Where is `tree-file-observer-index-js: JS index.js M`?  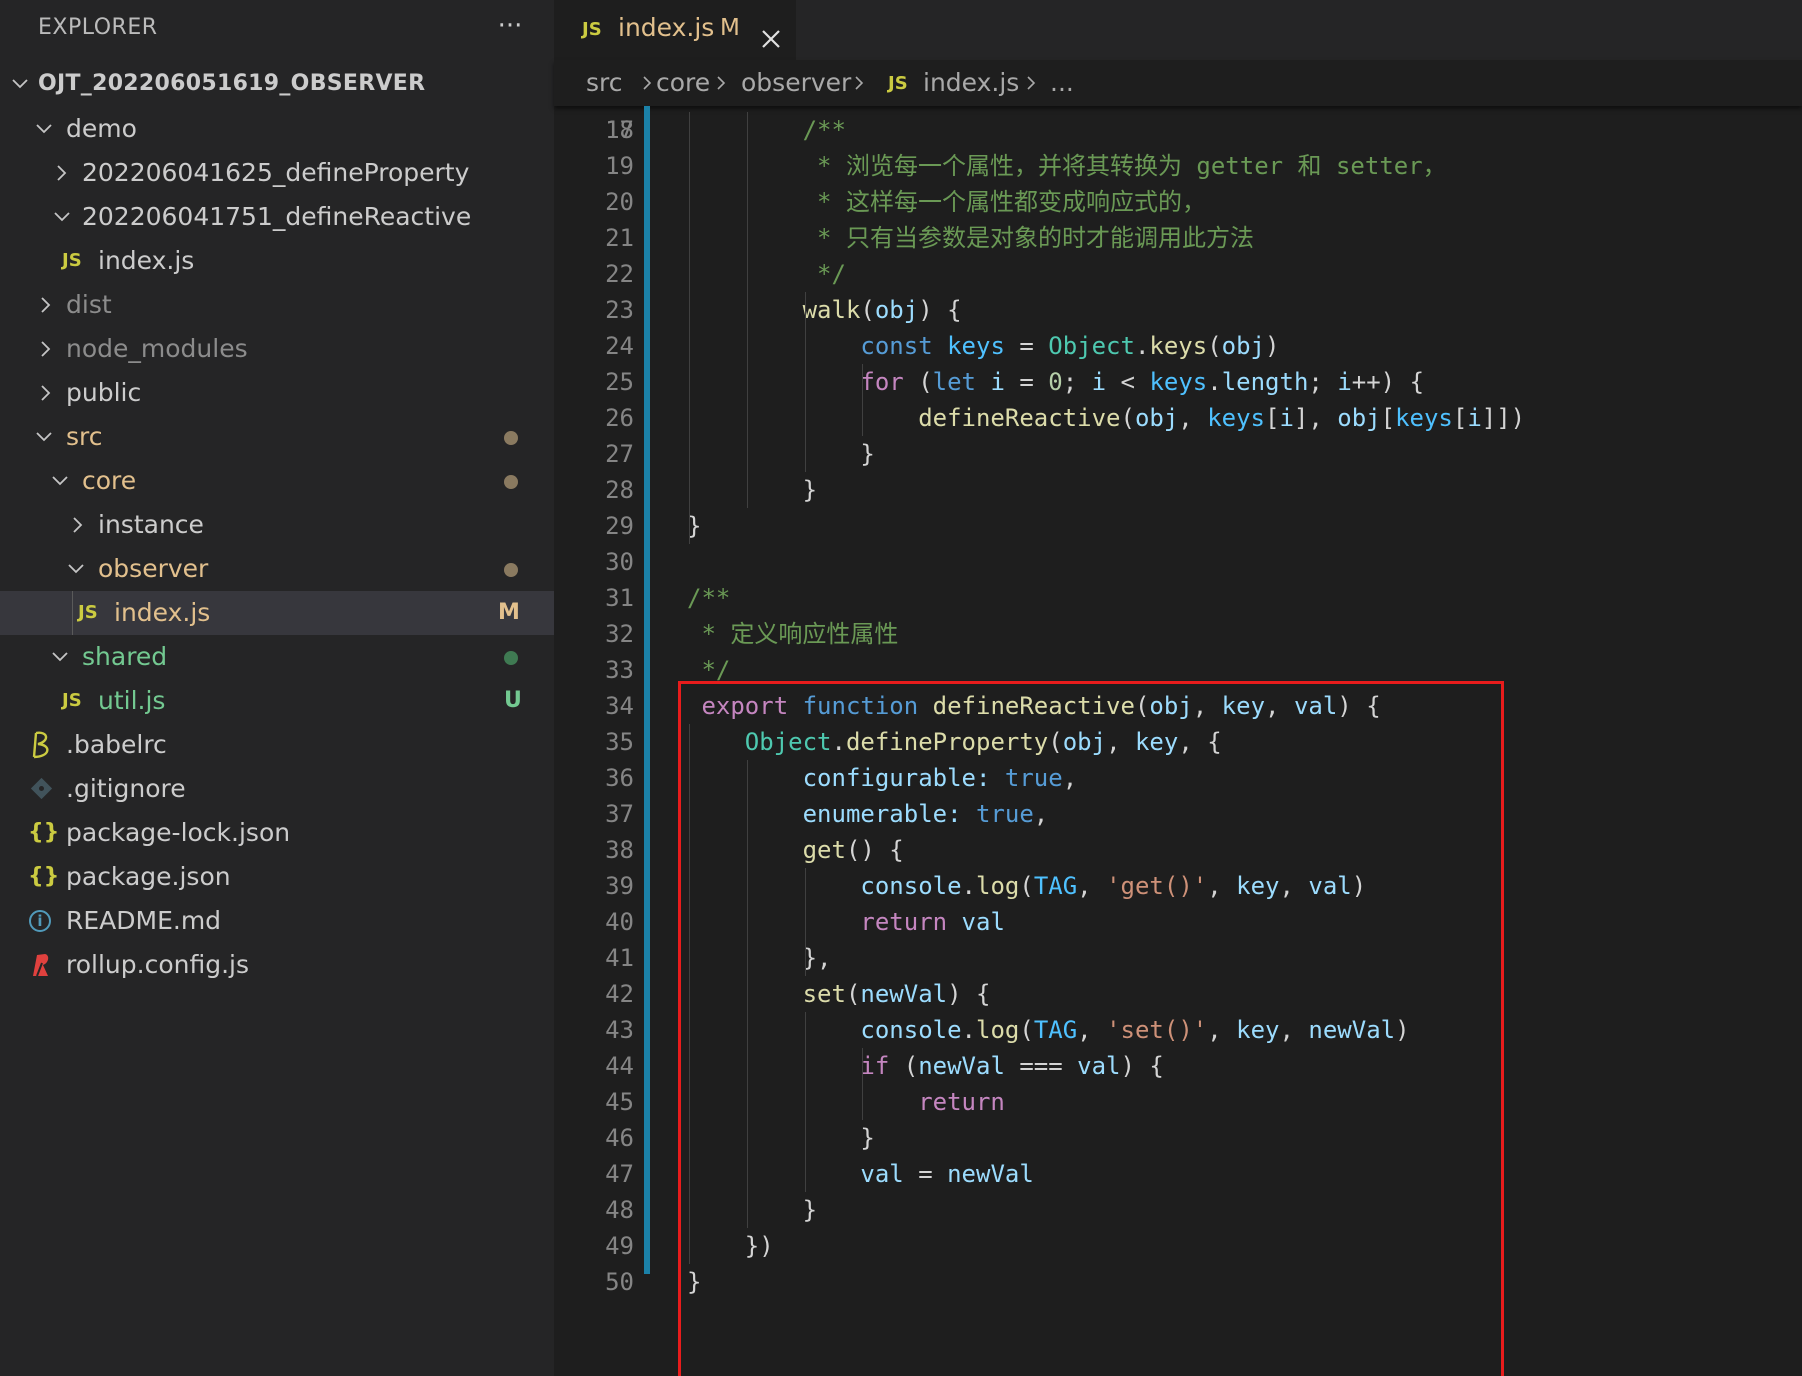 tree-file-observer-index-js: JS index.js M is located at coordinates (277, 613).